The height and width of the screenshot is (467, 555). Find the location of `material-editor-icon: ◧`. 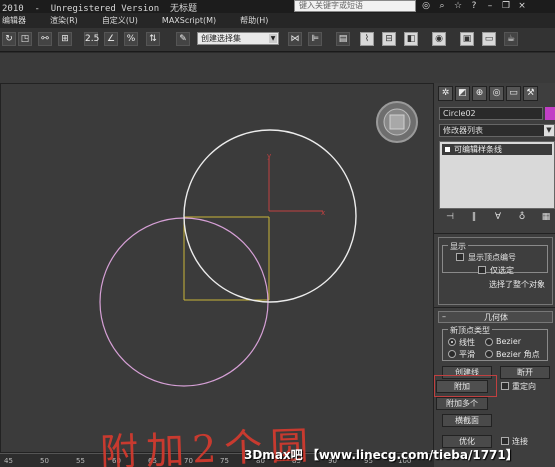

material-editor-icon: ◧ is located at coordinates (411, 39).